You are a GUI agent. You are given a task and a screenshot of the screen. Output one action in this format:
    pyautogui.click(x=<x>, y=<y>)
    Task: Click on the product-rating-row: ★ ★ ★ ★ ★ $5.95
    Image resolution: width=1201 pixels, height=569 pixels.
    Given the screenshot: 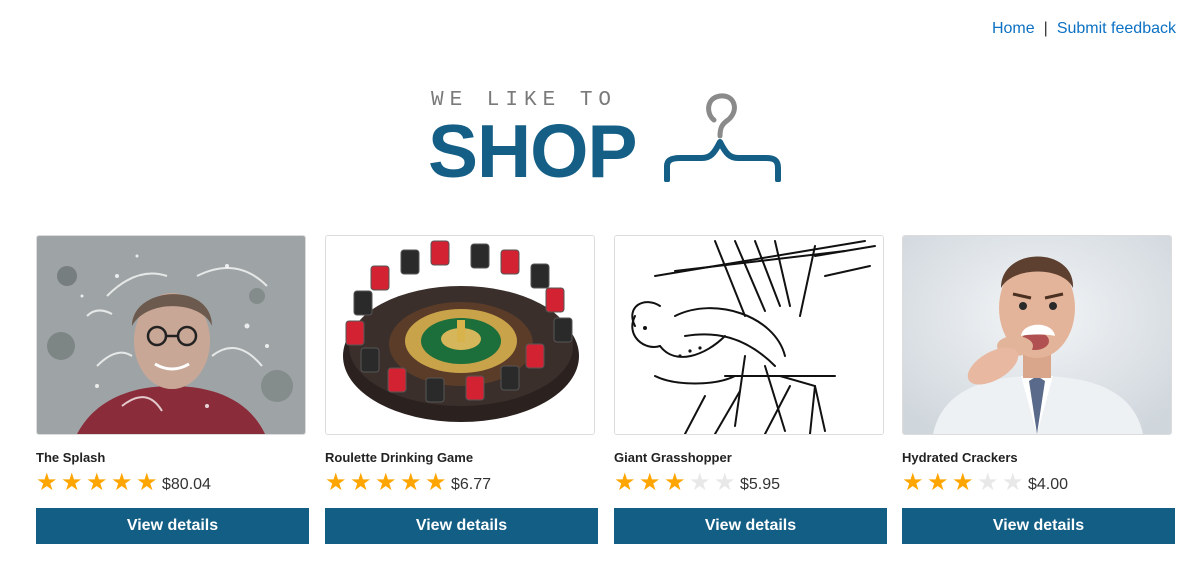 What is the action you would take?
    pyautogui.click(x=697, y=483)
    